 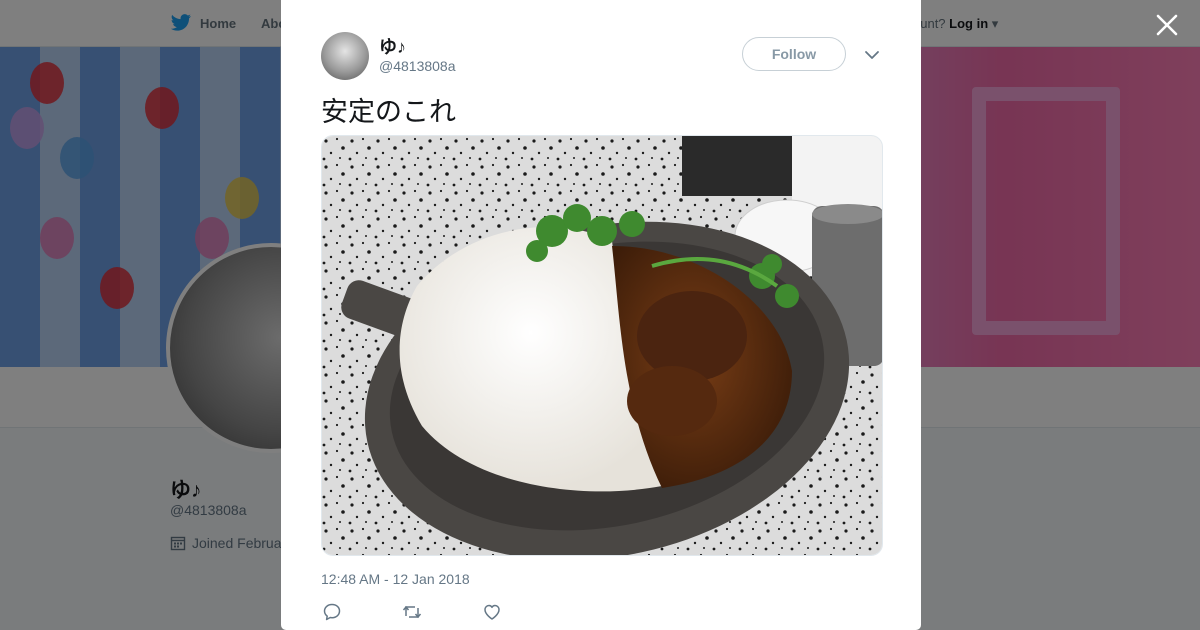 What do you see at coordinates (388, 112) in the screenshot?
I see `tweet-text: 安定のこれ` at bounding box center [388, 112].